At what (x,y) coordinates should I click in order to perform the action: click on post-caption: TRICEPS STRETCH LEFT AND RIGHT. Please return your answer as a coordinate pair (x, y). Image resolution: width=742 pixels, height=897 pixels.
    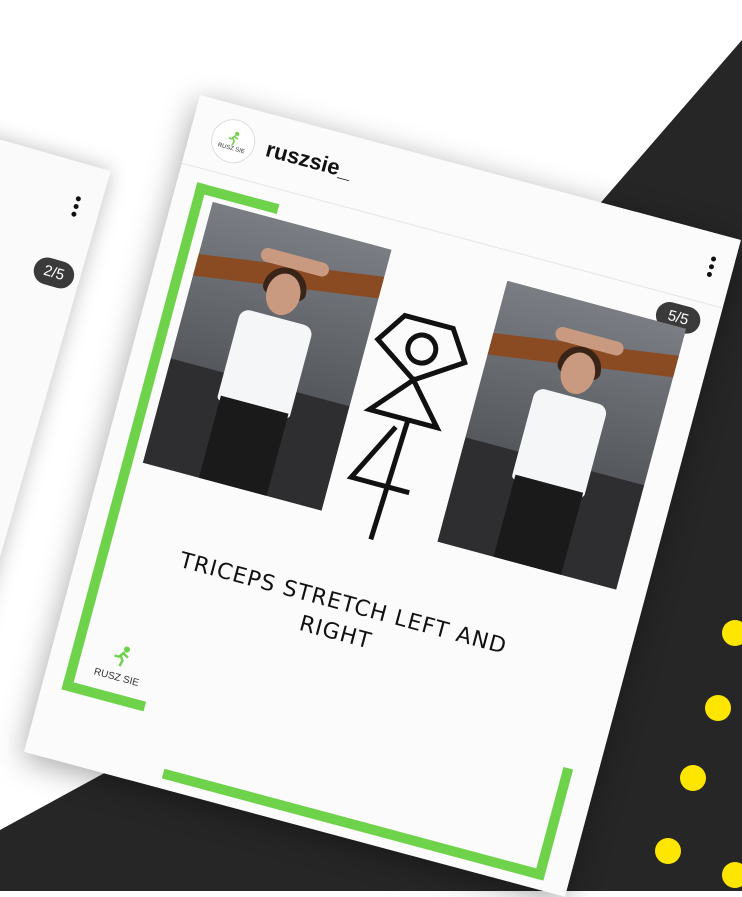
    Looking at the image, I should click on (343, 604).